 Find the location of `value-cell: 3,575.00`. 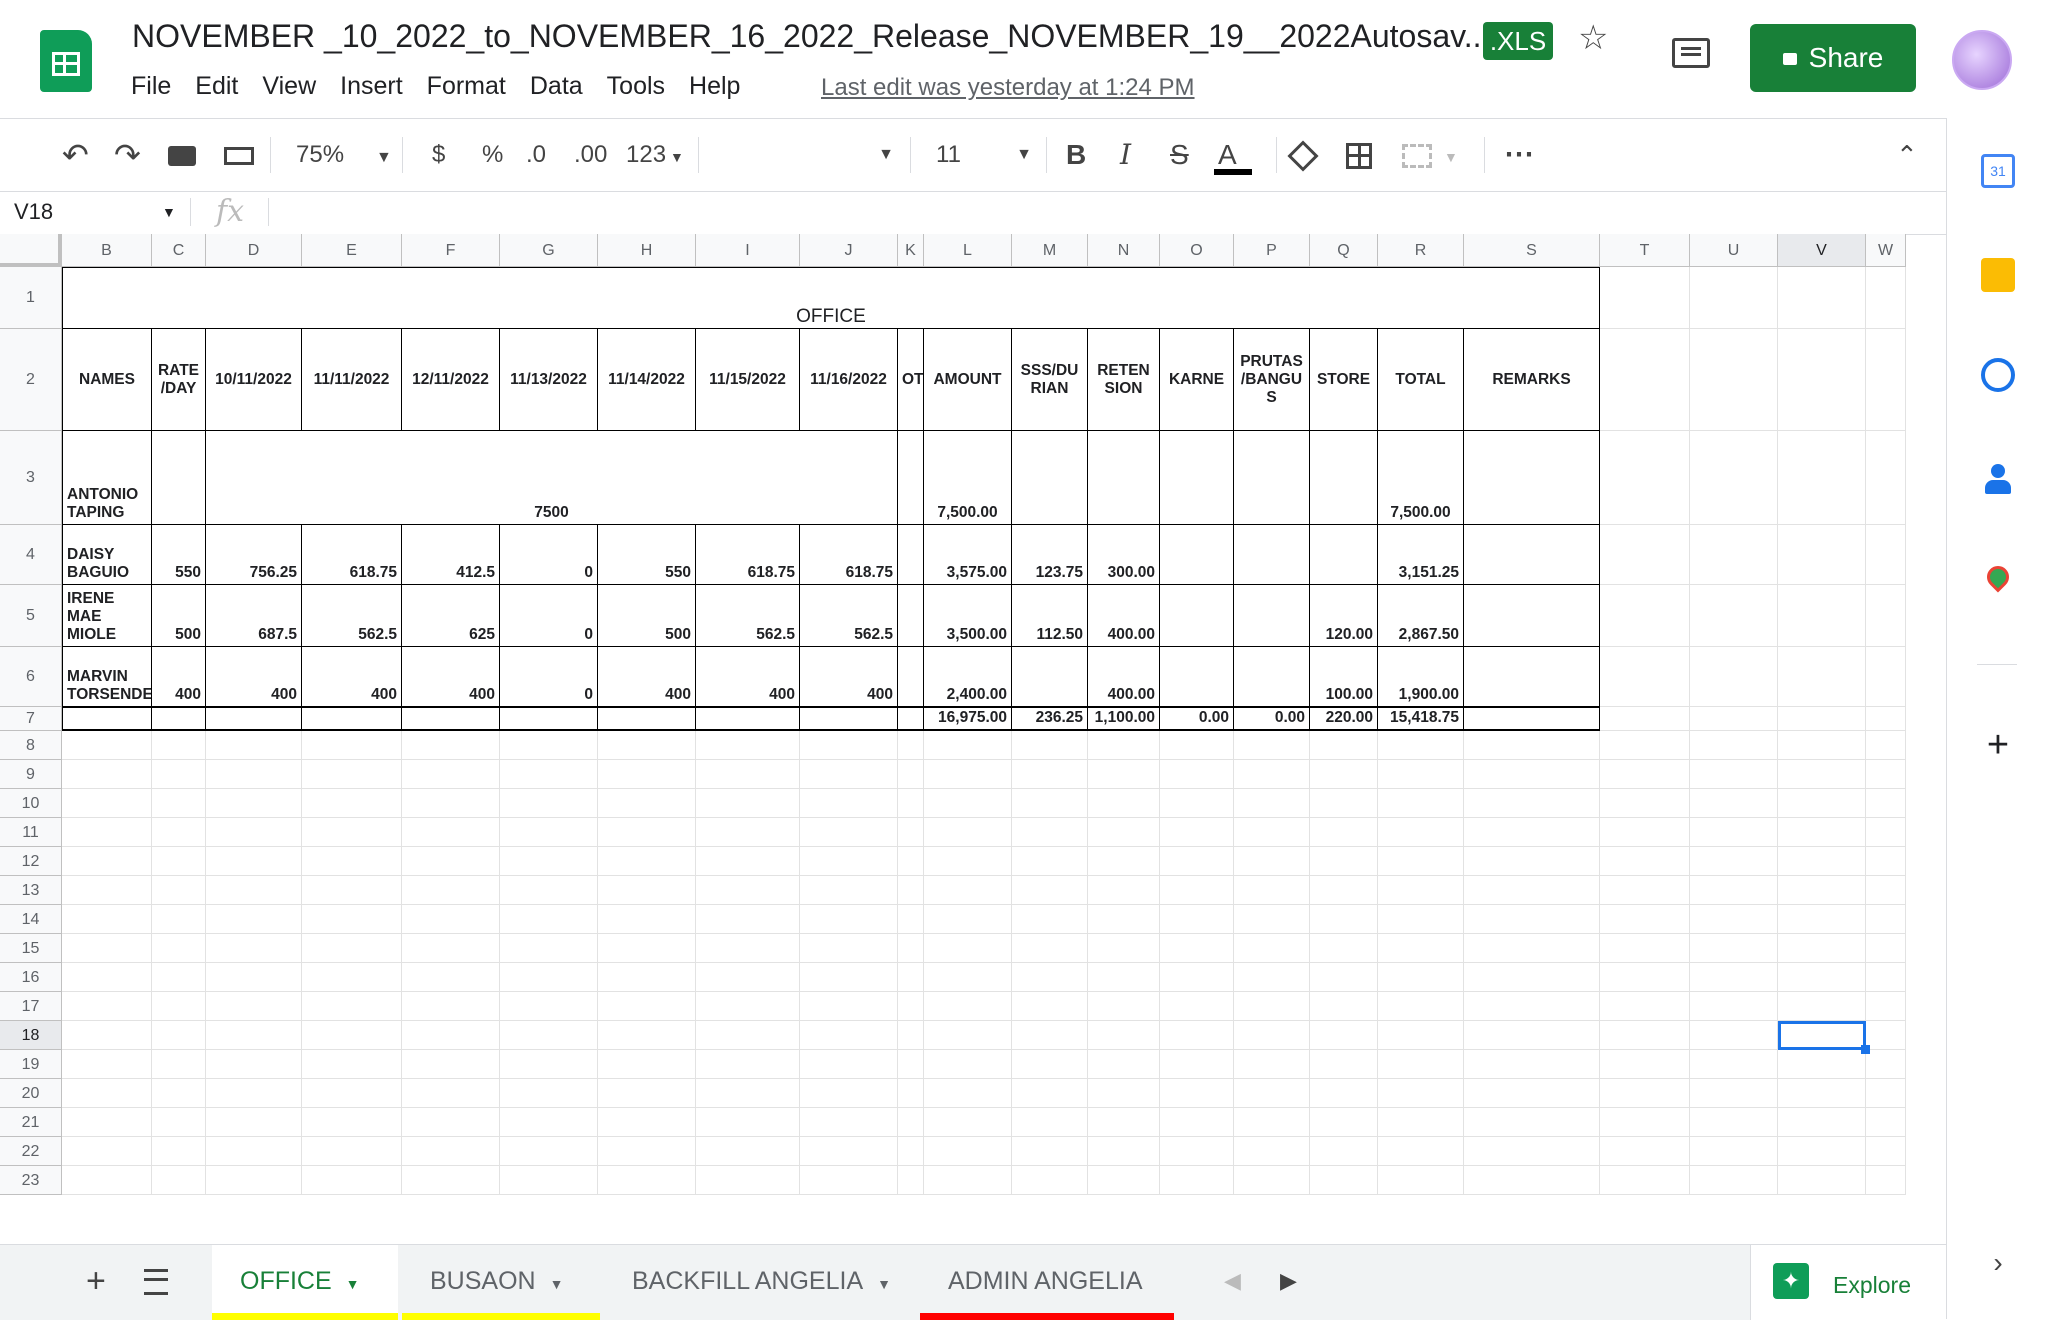

value-cell: 3,575.00 is located at coordinates (968, 555).